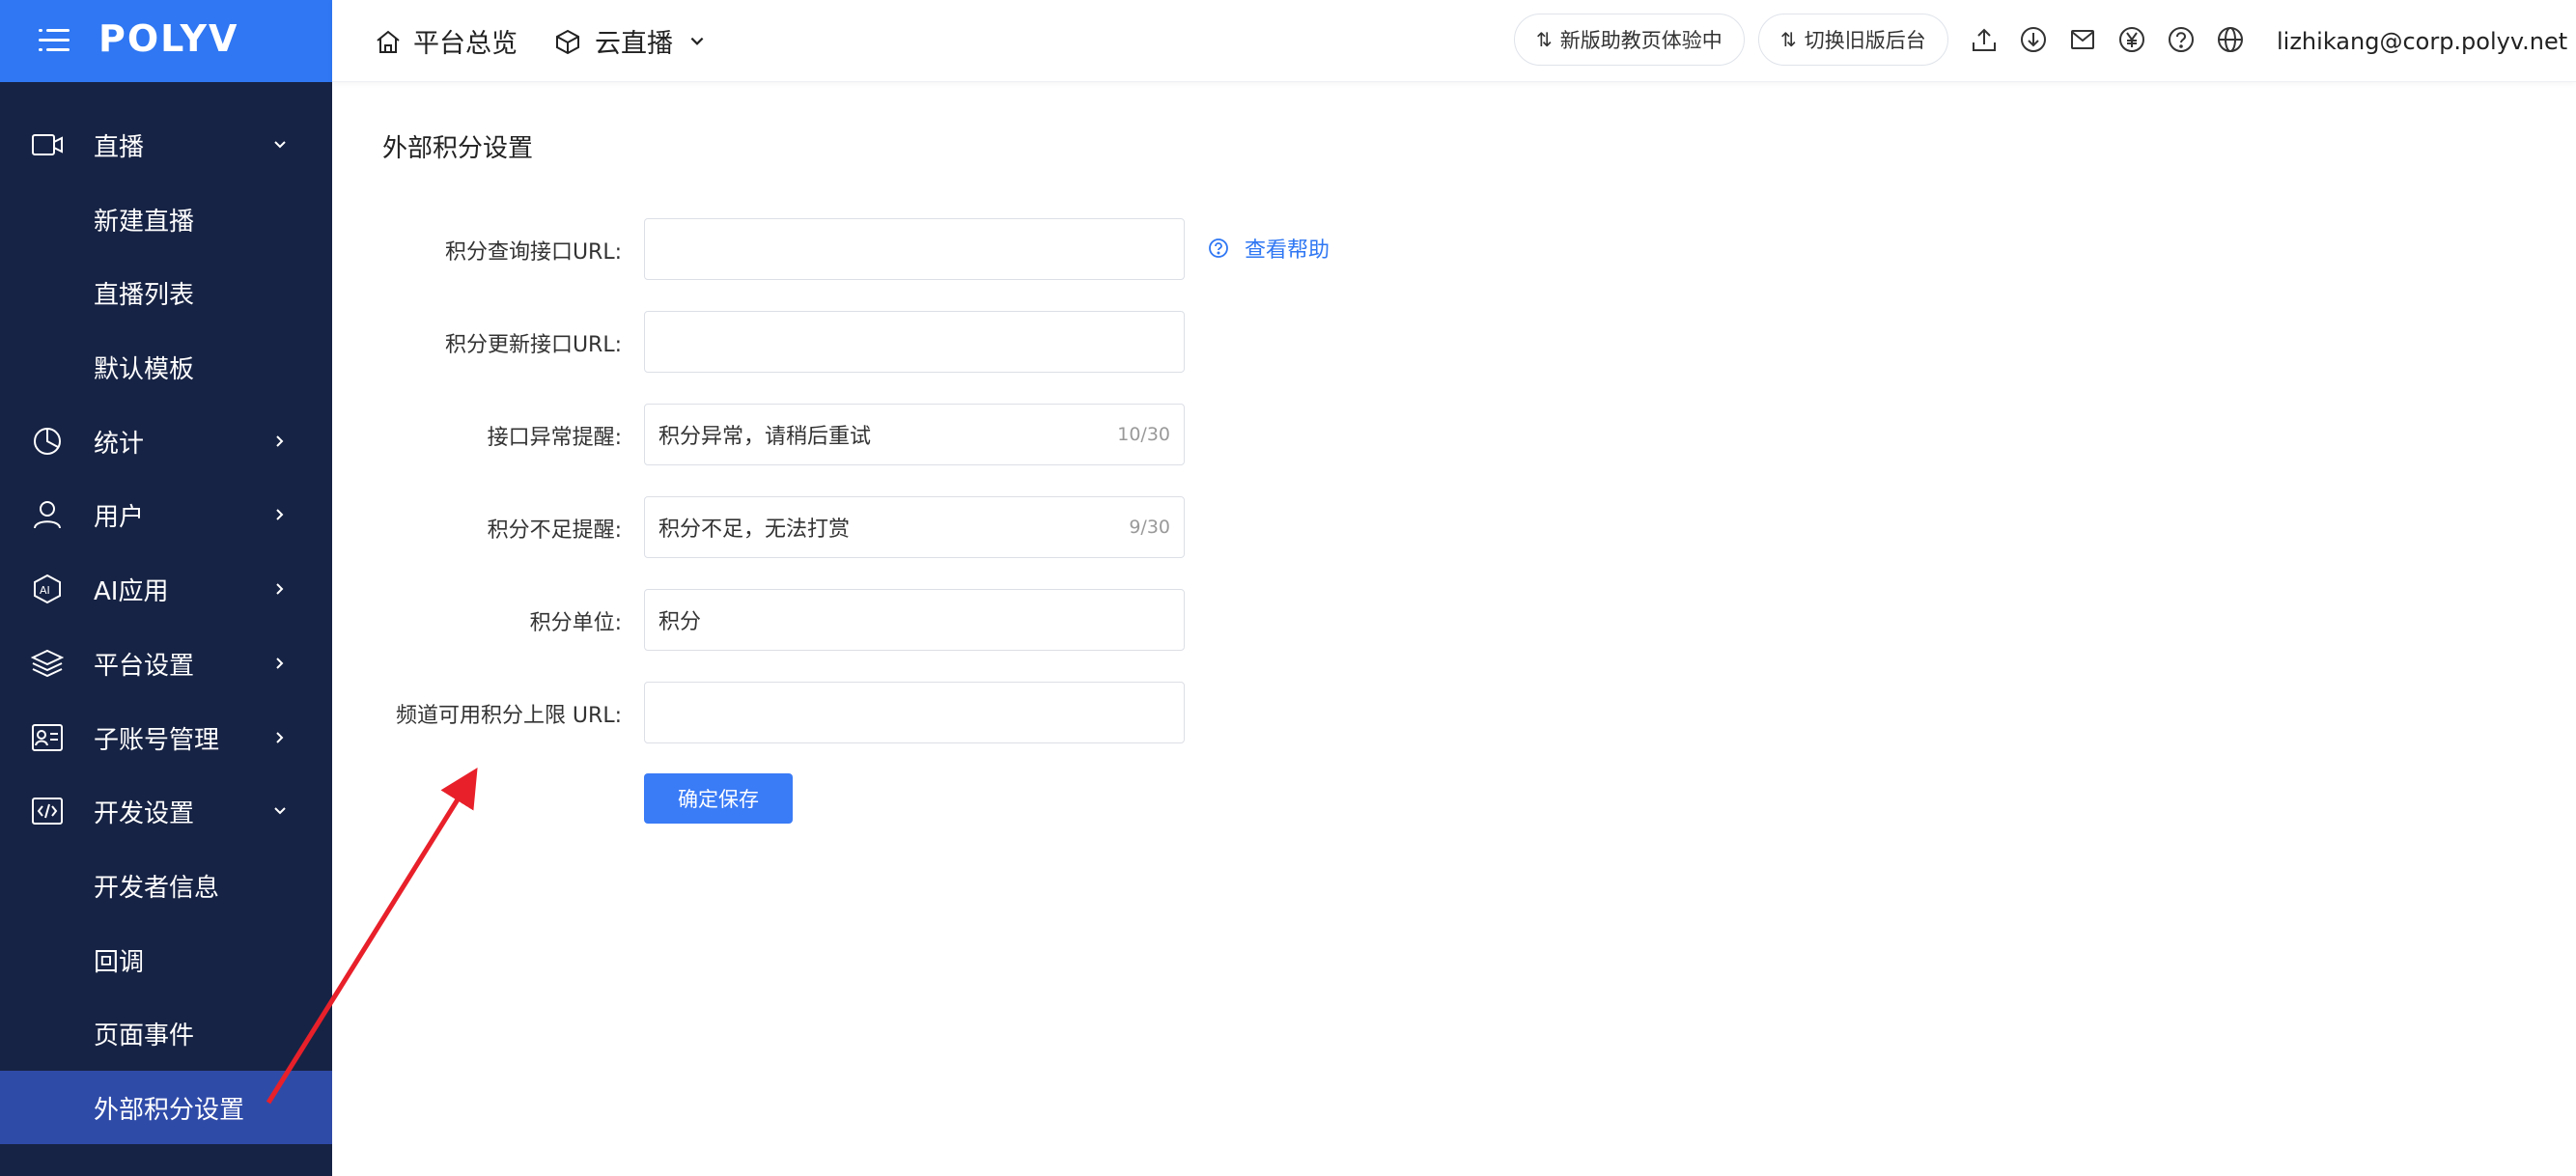 The height and width of the screenshot is (1176, 2576). I want to click on sidebar-item-developer-info: 开发者信息, so click(166, 886).